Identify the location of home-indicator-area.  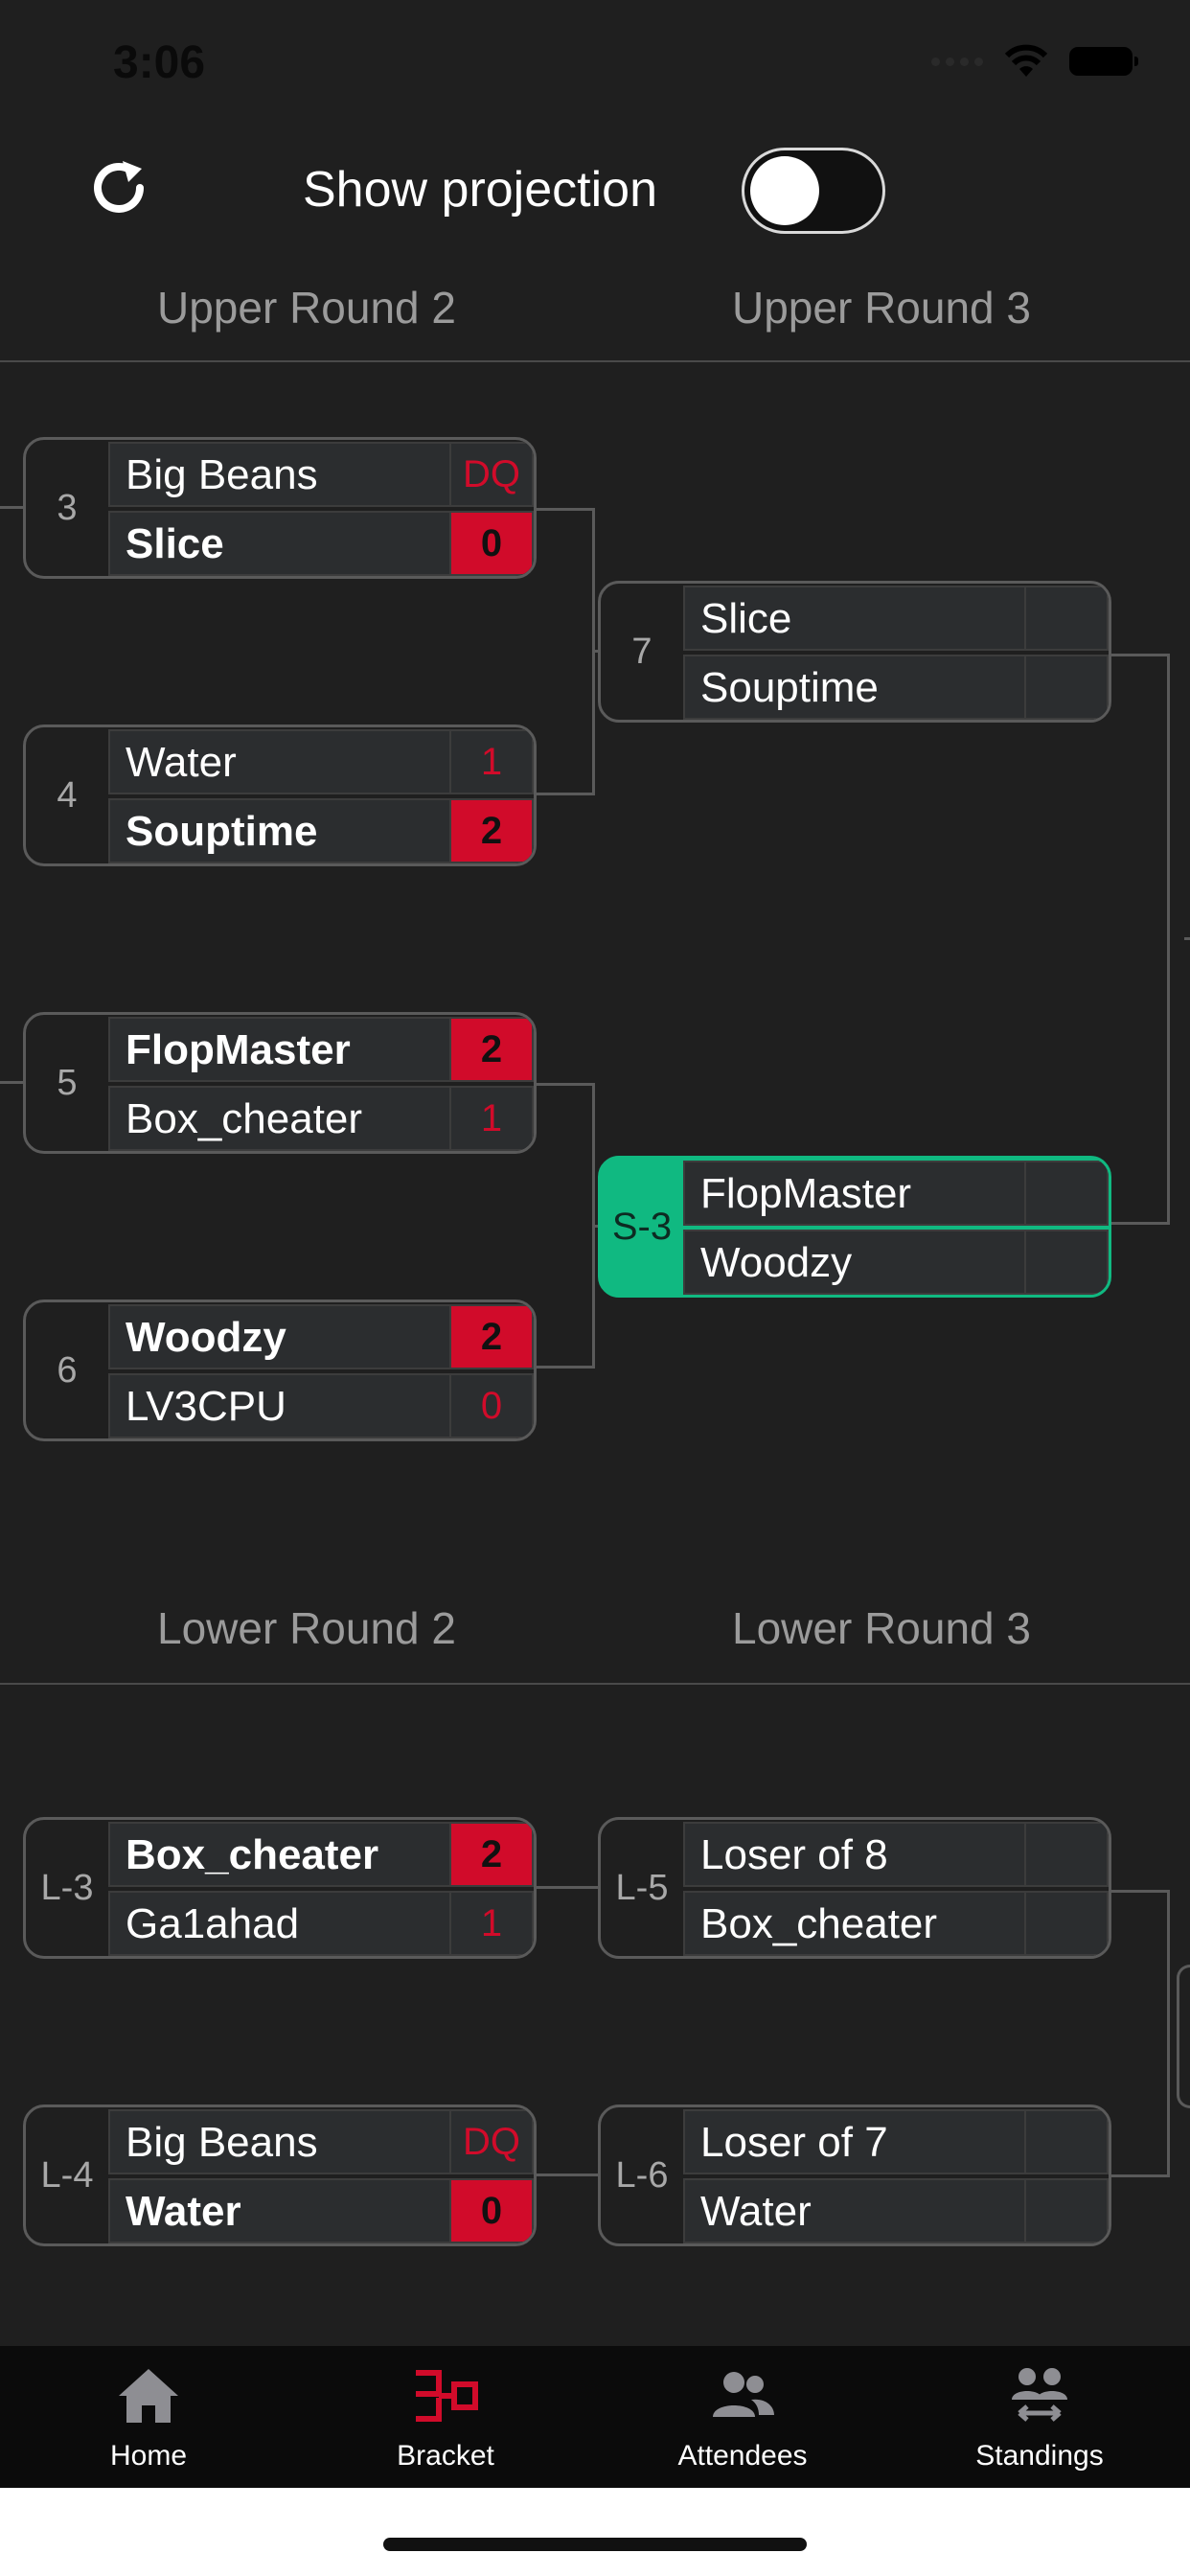
(595, 2532).